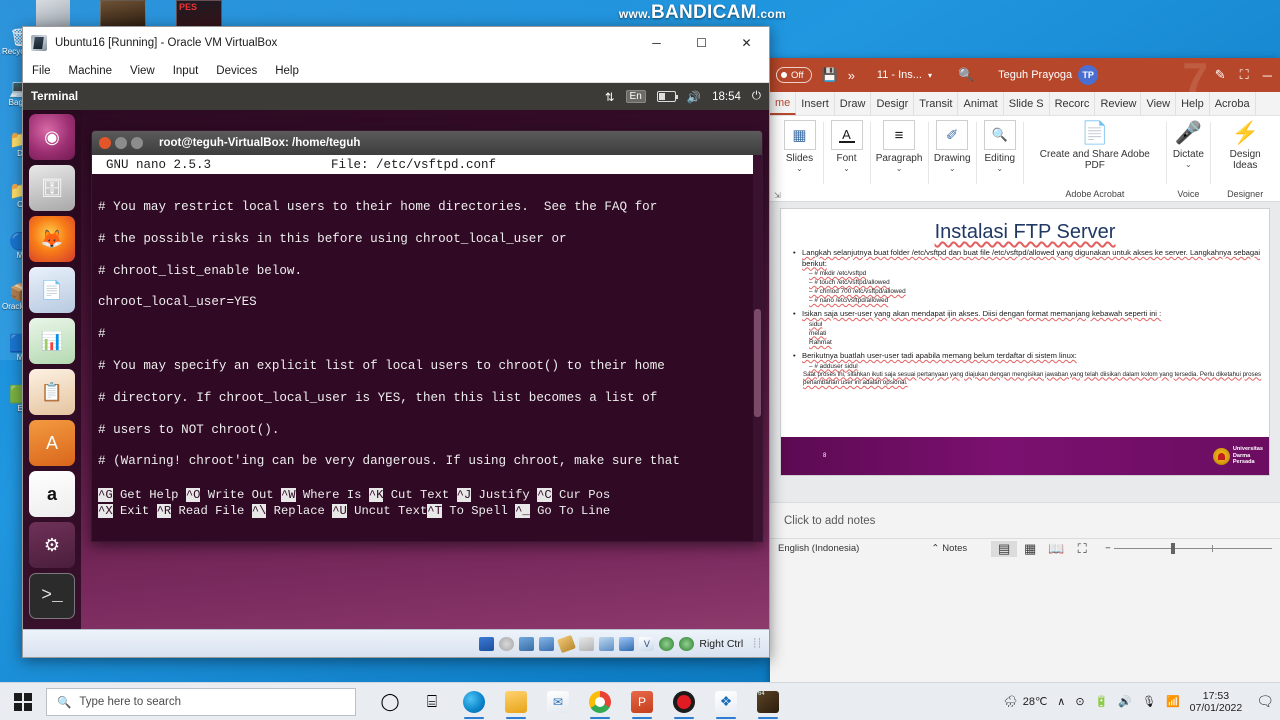  What do you see at coordinates (981, 103) in the screenshot?
I see `tab-animations: Animat` at bounding box center [981, 103].